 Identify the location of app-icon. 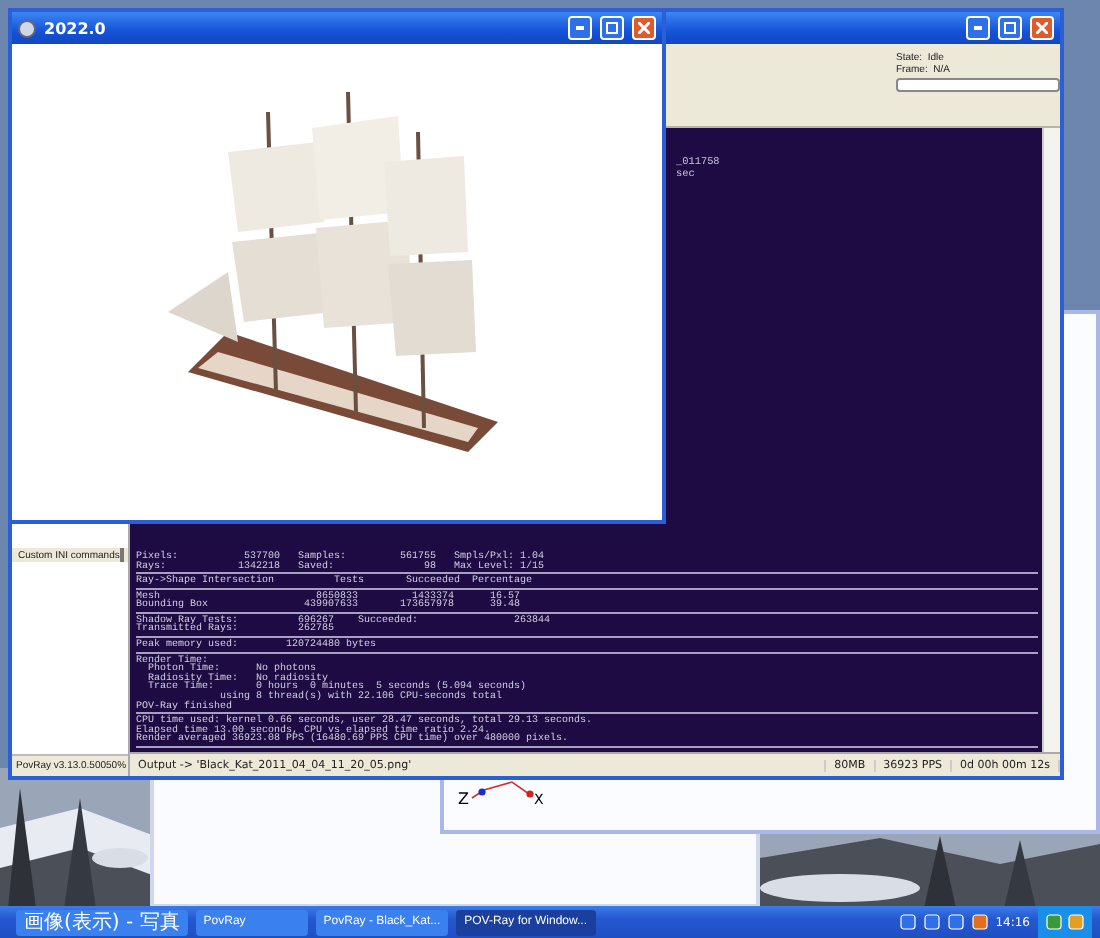
(27, 28).